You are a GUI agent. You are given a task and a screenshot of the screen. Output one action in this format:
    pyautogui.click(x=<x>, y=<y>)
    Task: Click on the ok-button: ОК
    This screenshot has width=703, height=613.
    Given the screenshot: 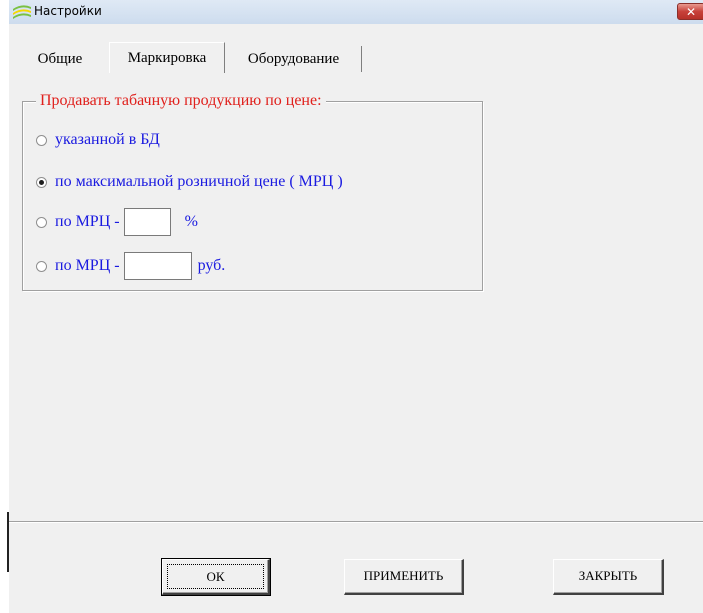 What is the action you would take?
    pyautogui.click(x=216, y=577)
    